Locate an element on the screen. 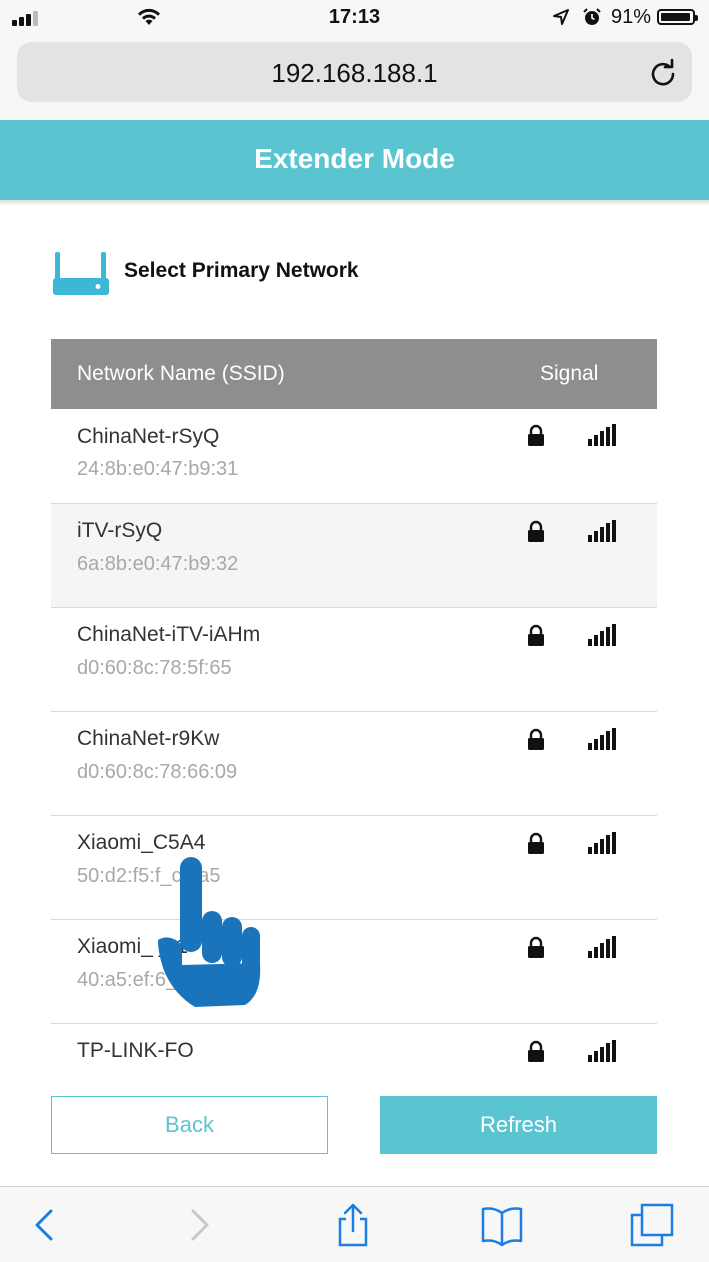  network-row: ChinaNet-r9Kw d0:60:8c:78:66:09 is located at coordinates (354, 764).